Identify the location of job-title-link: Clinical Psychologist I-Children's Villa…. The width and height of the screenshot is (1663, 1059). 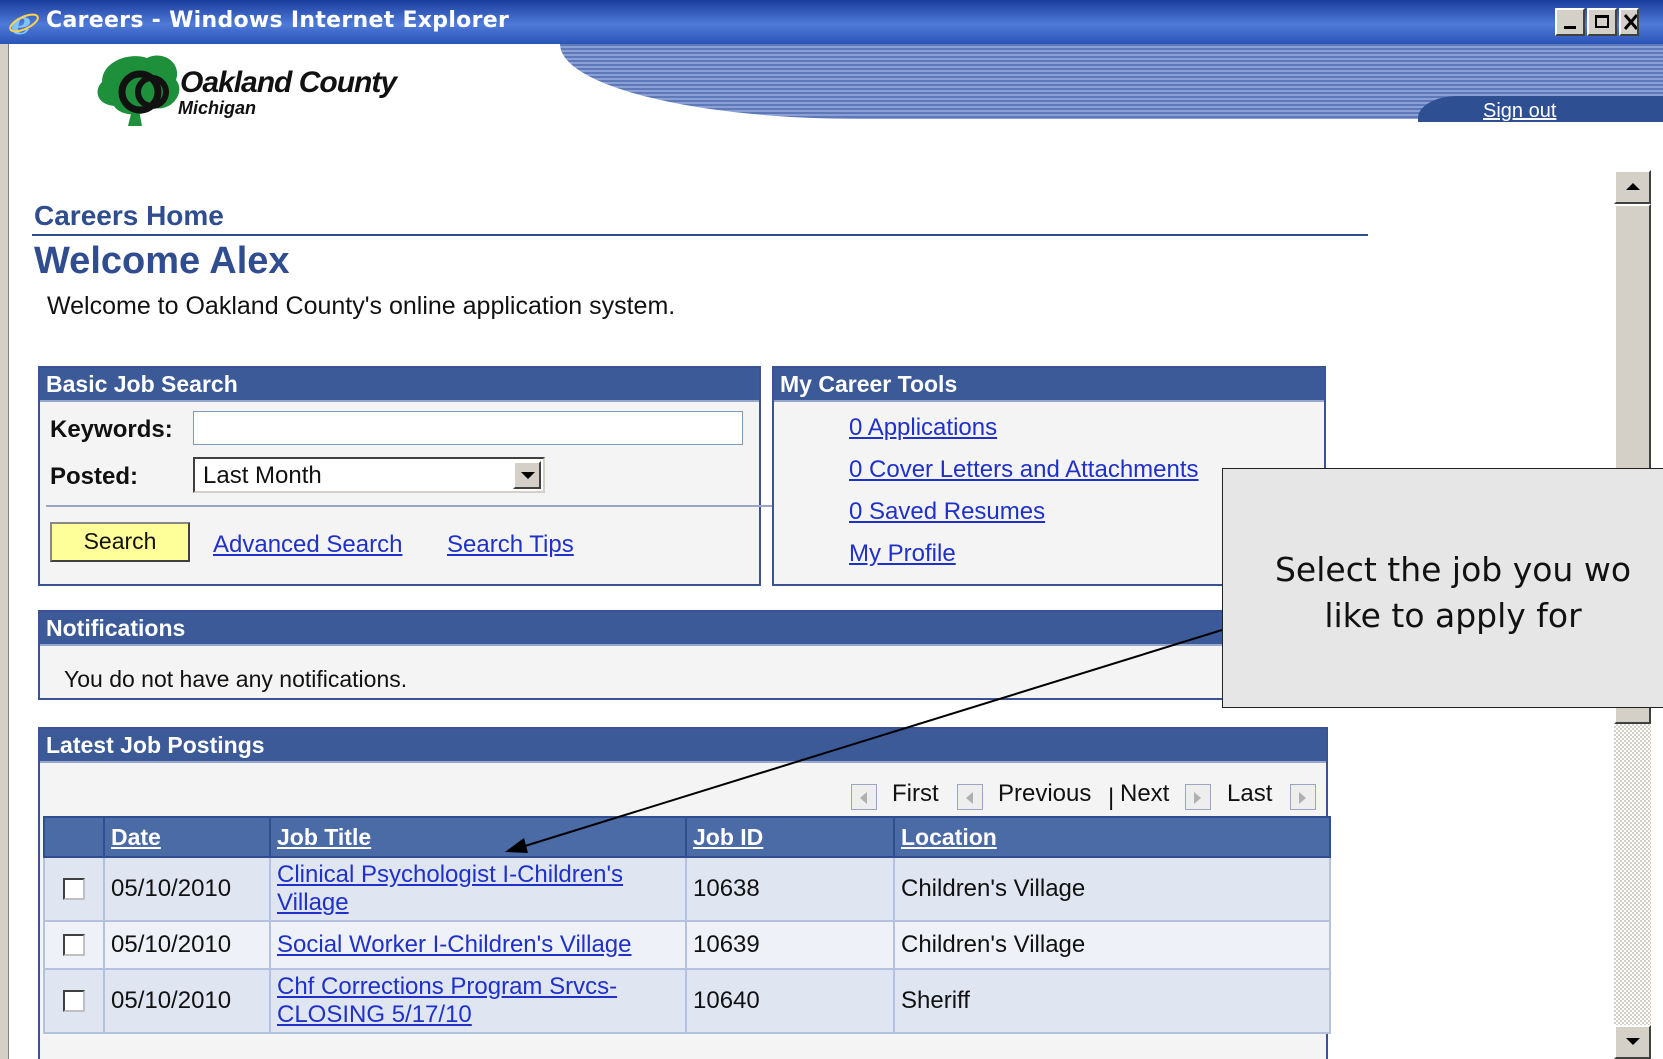
(450, 888).